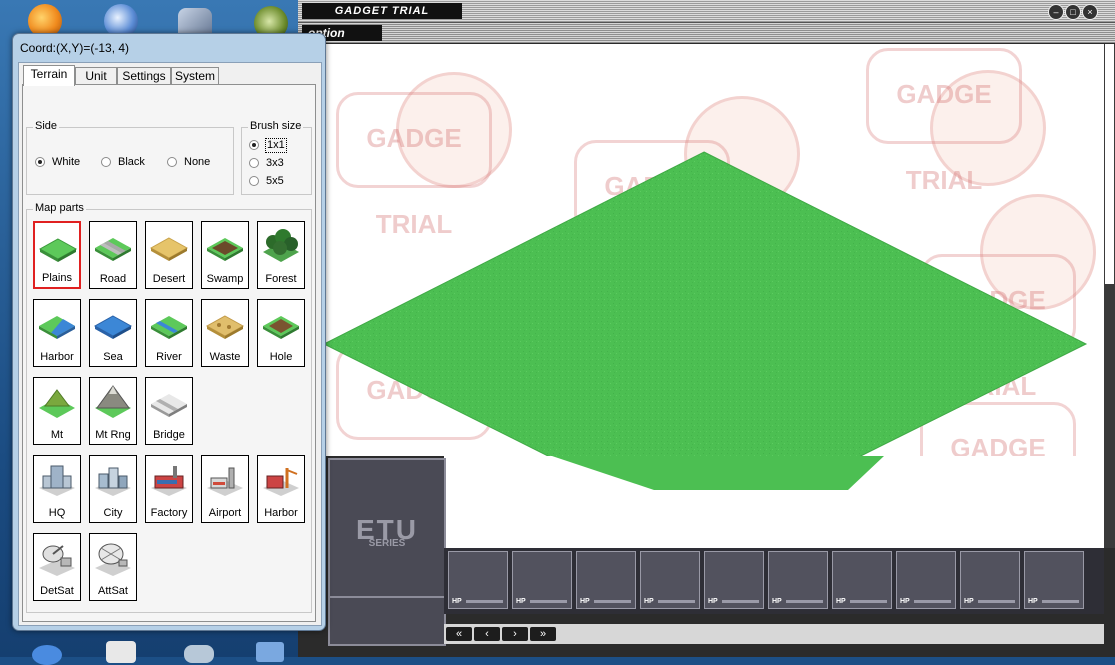  I want to click on desert-icon, so click(169, 249).